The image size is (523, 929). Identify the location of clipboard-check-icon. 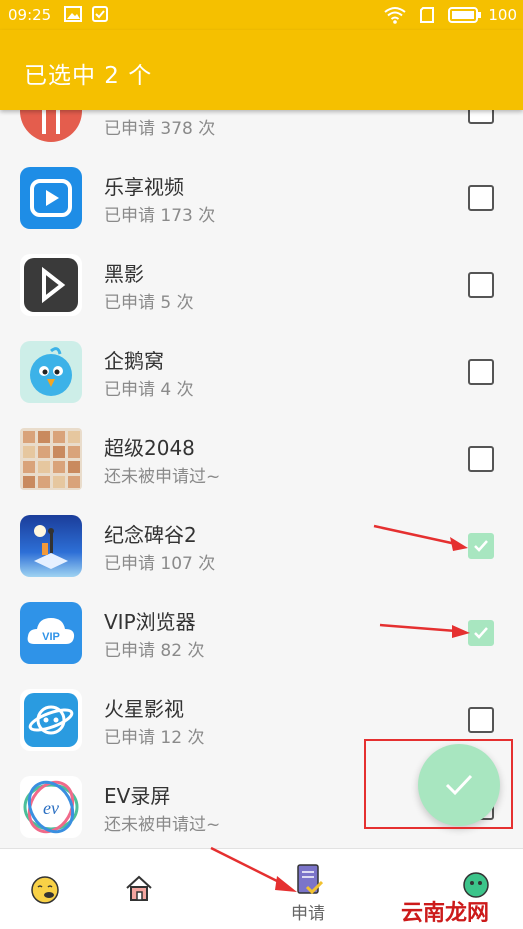
(310, 879).